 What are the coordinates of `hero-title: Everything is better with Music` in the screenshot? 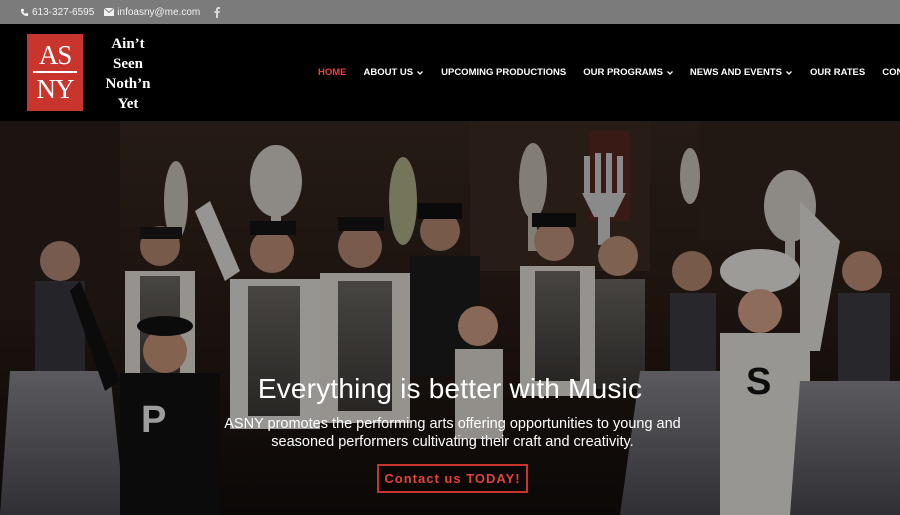 It's located at (450, 388).